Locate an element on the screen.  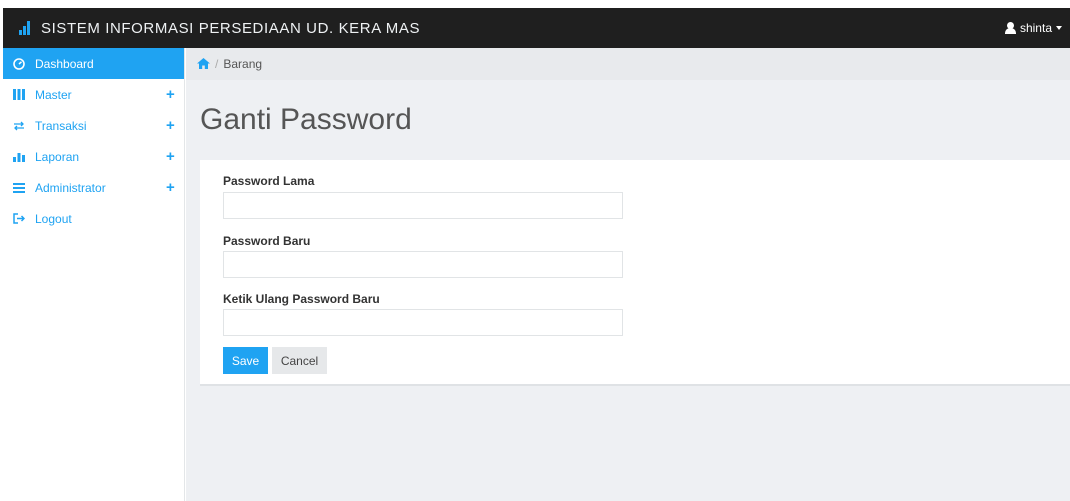
bar-chart-icon is located at coordinates (19, 157).